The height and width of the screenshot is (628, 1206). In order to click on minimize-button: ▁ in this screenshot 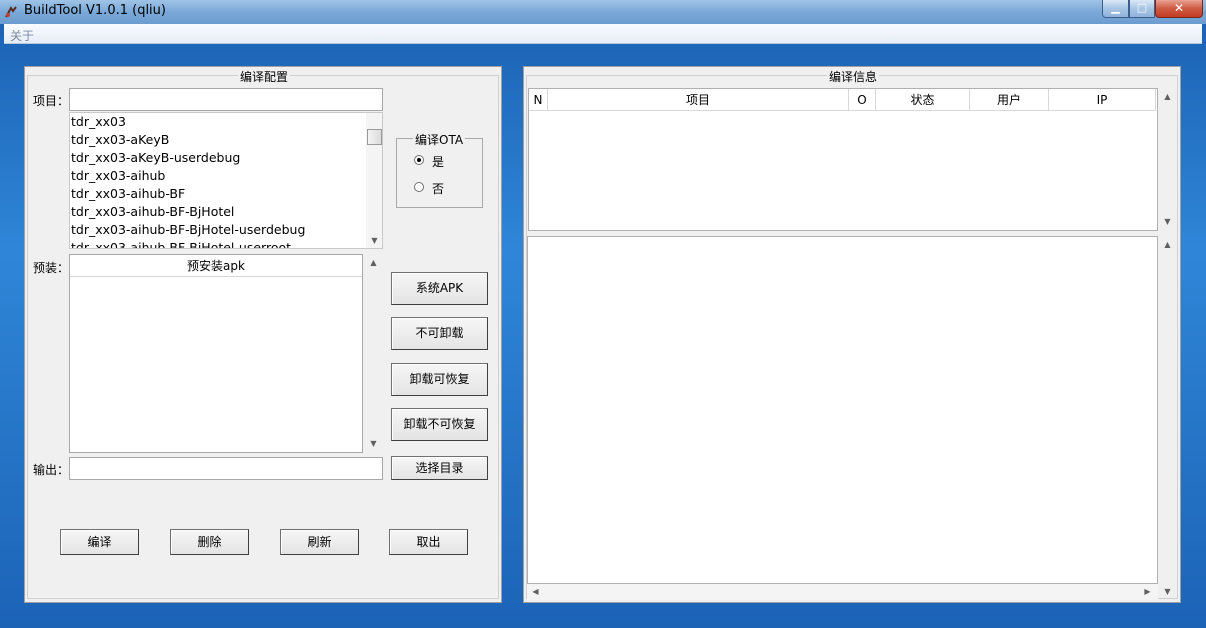, I will do `click(1115, 9)`.